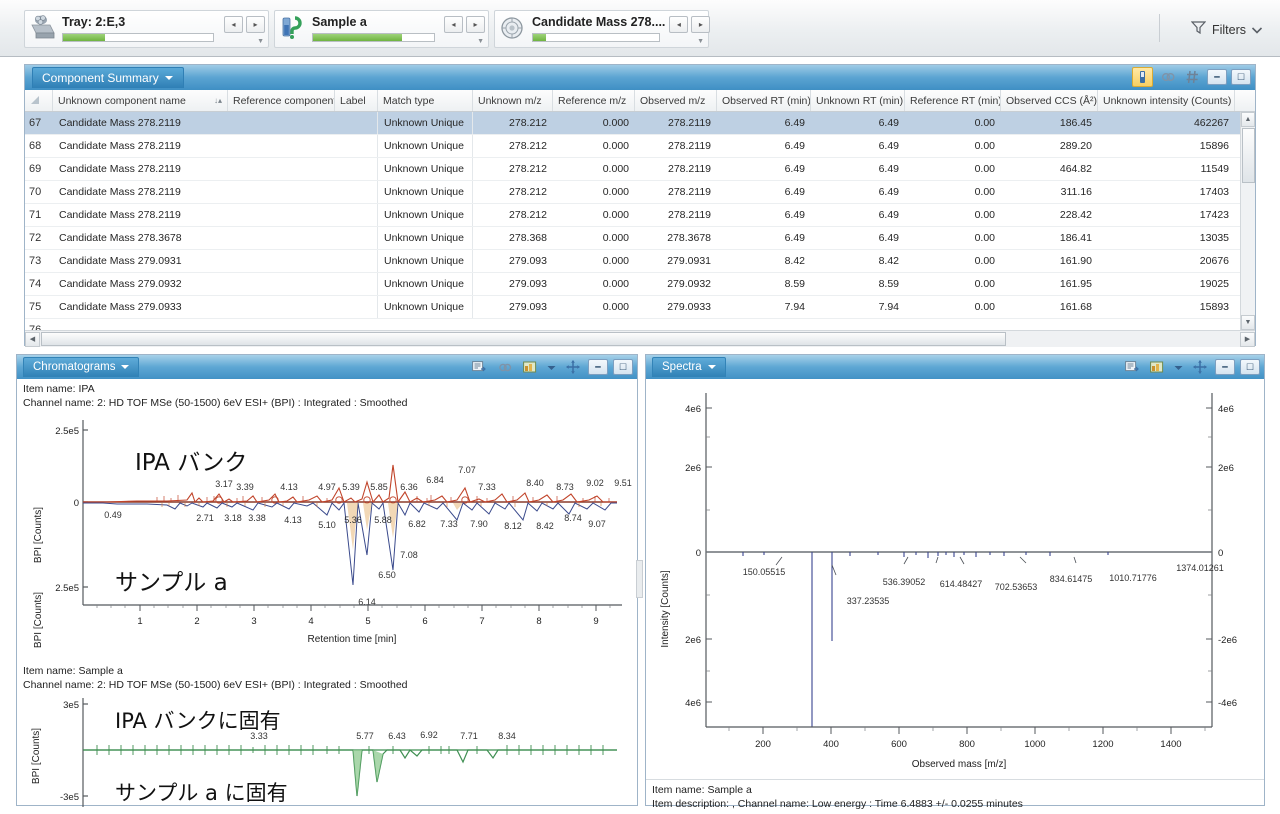  I want to click on filters-button: Filters, so click(1226, 29).